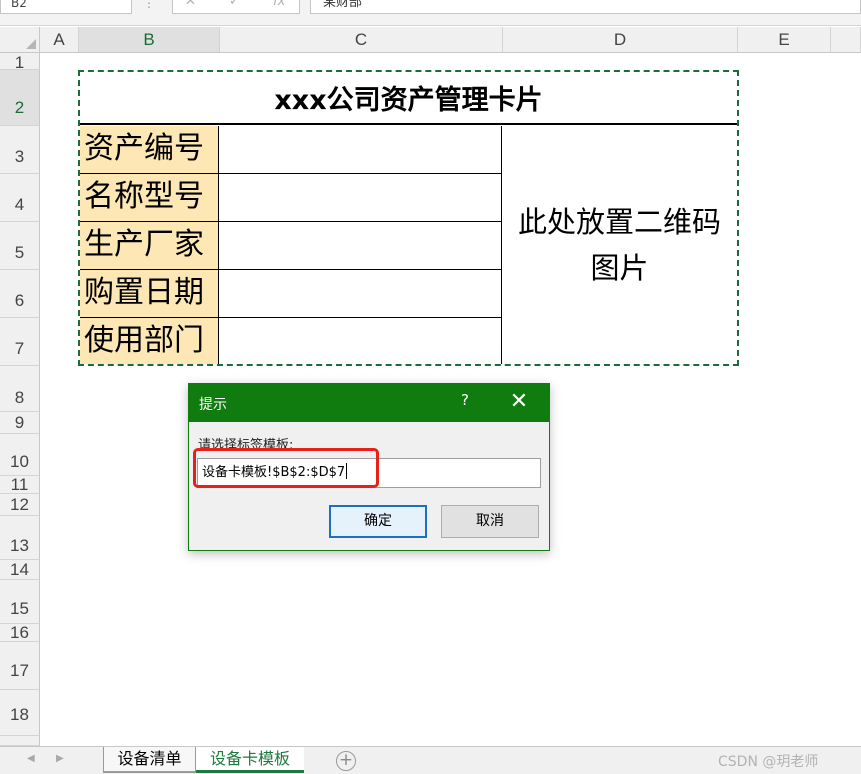 This screenshot has width=861, height=774. What do you see at coordinates (519, 402) in the screenshot?
I see `close-icon: ✕` at bounding box center [519, 402].